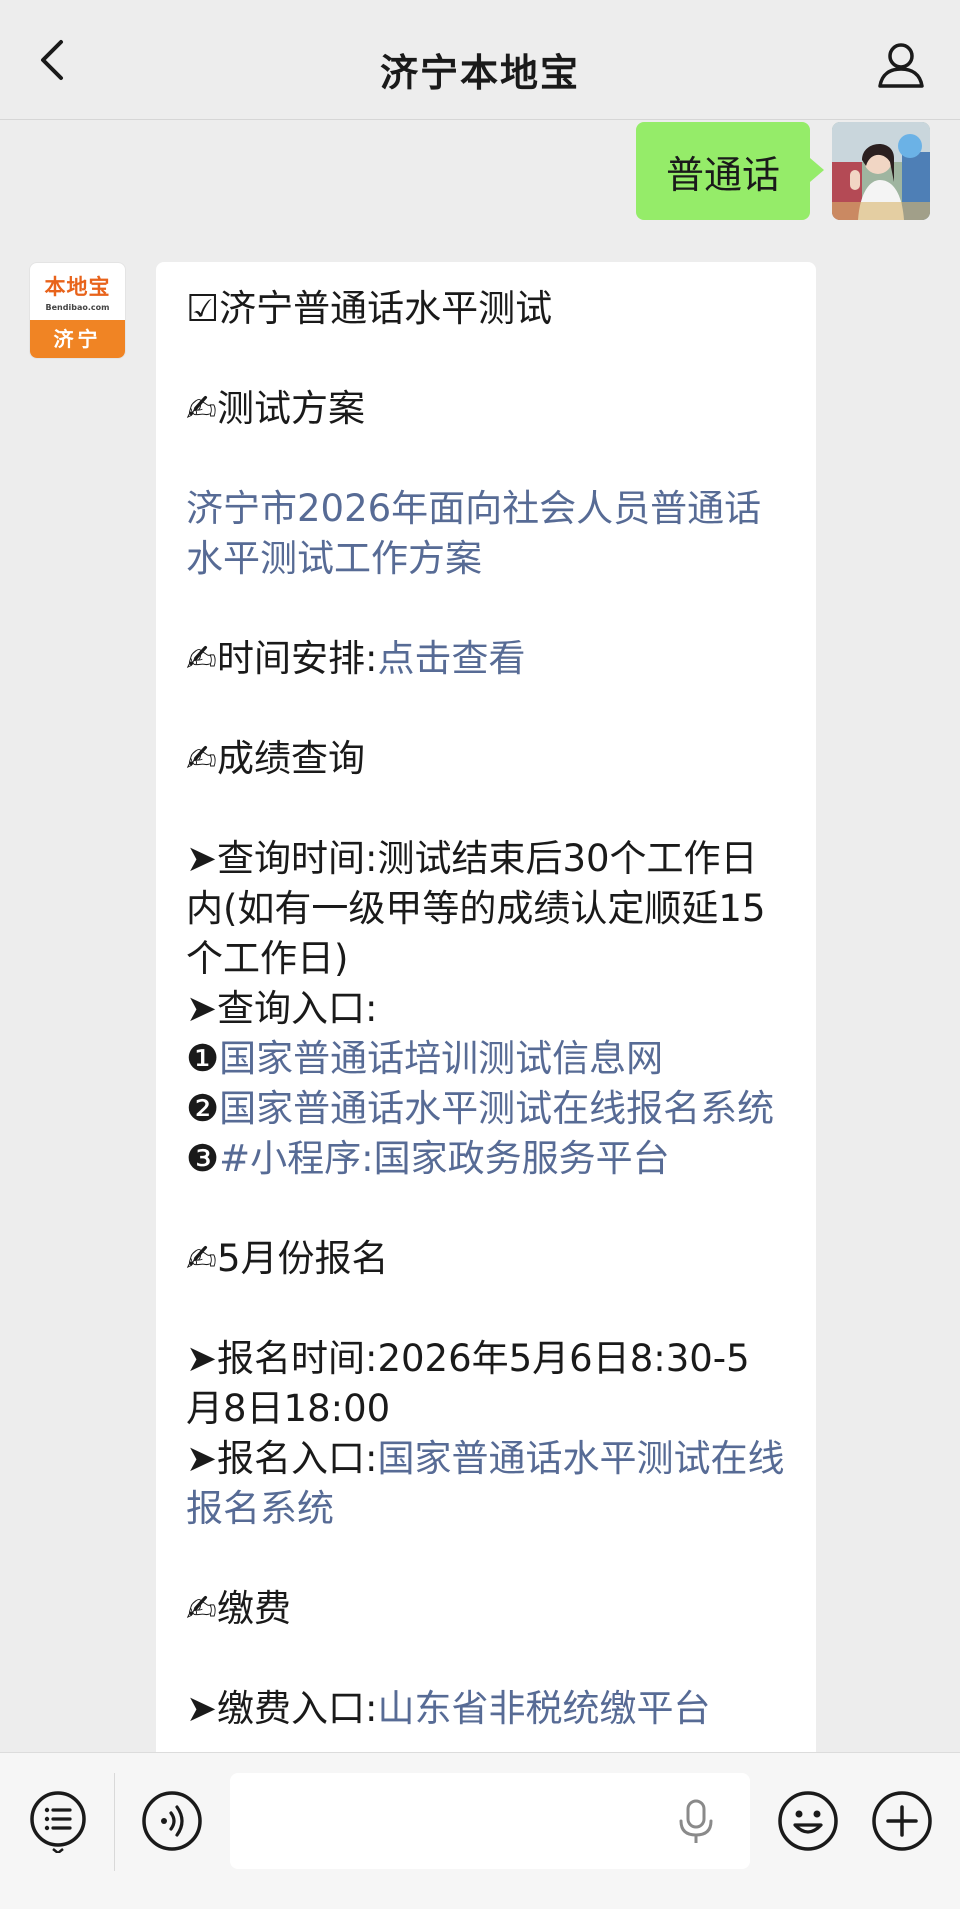 Image resolution: width=960 pixels, height=1909 pixels. I want to click on emoji-button, so click(808, 1821).